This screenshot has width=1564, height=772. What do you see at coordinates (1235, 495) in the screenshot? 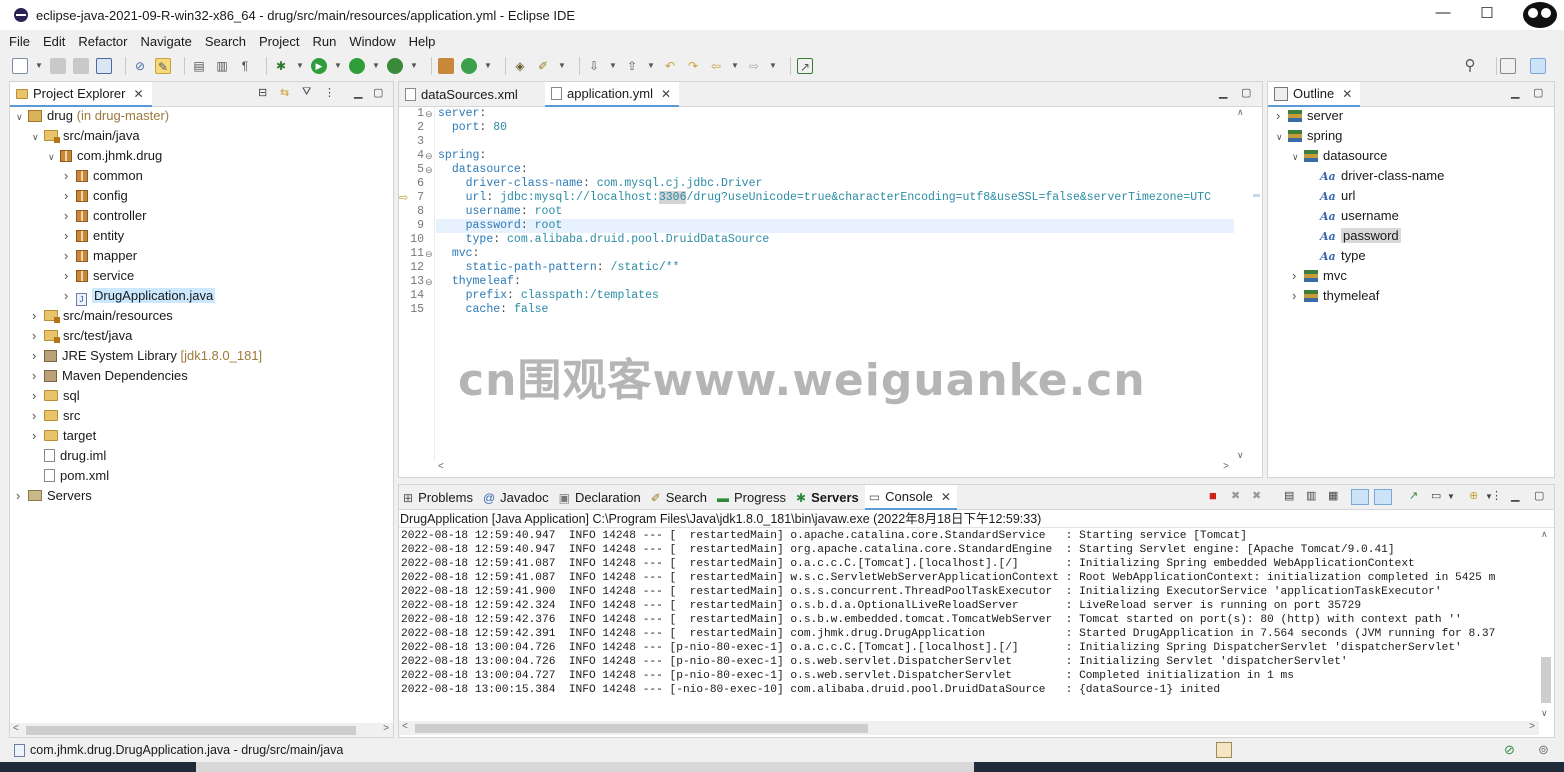
I see `remove-launch-icon: ✖` at bounding box center [1235, 495].